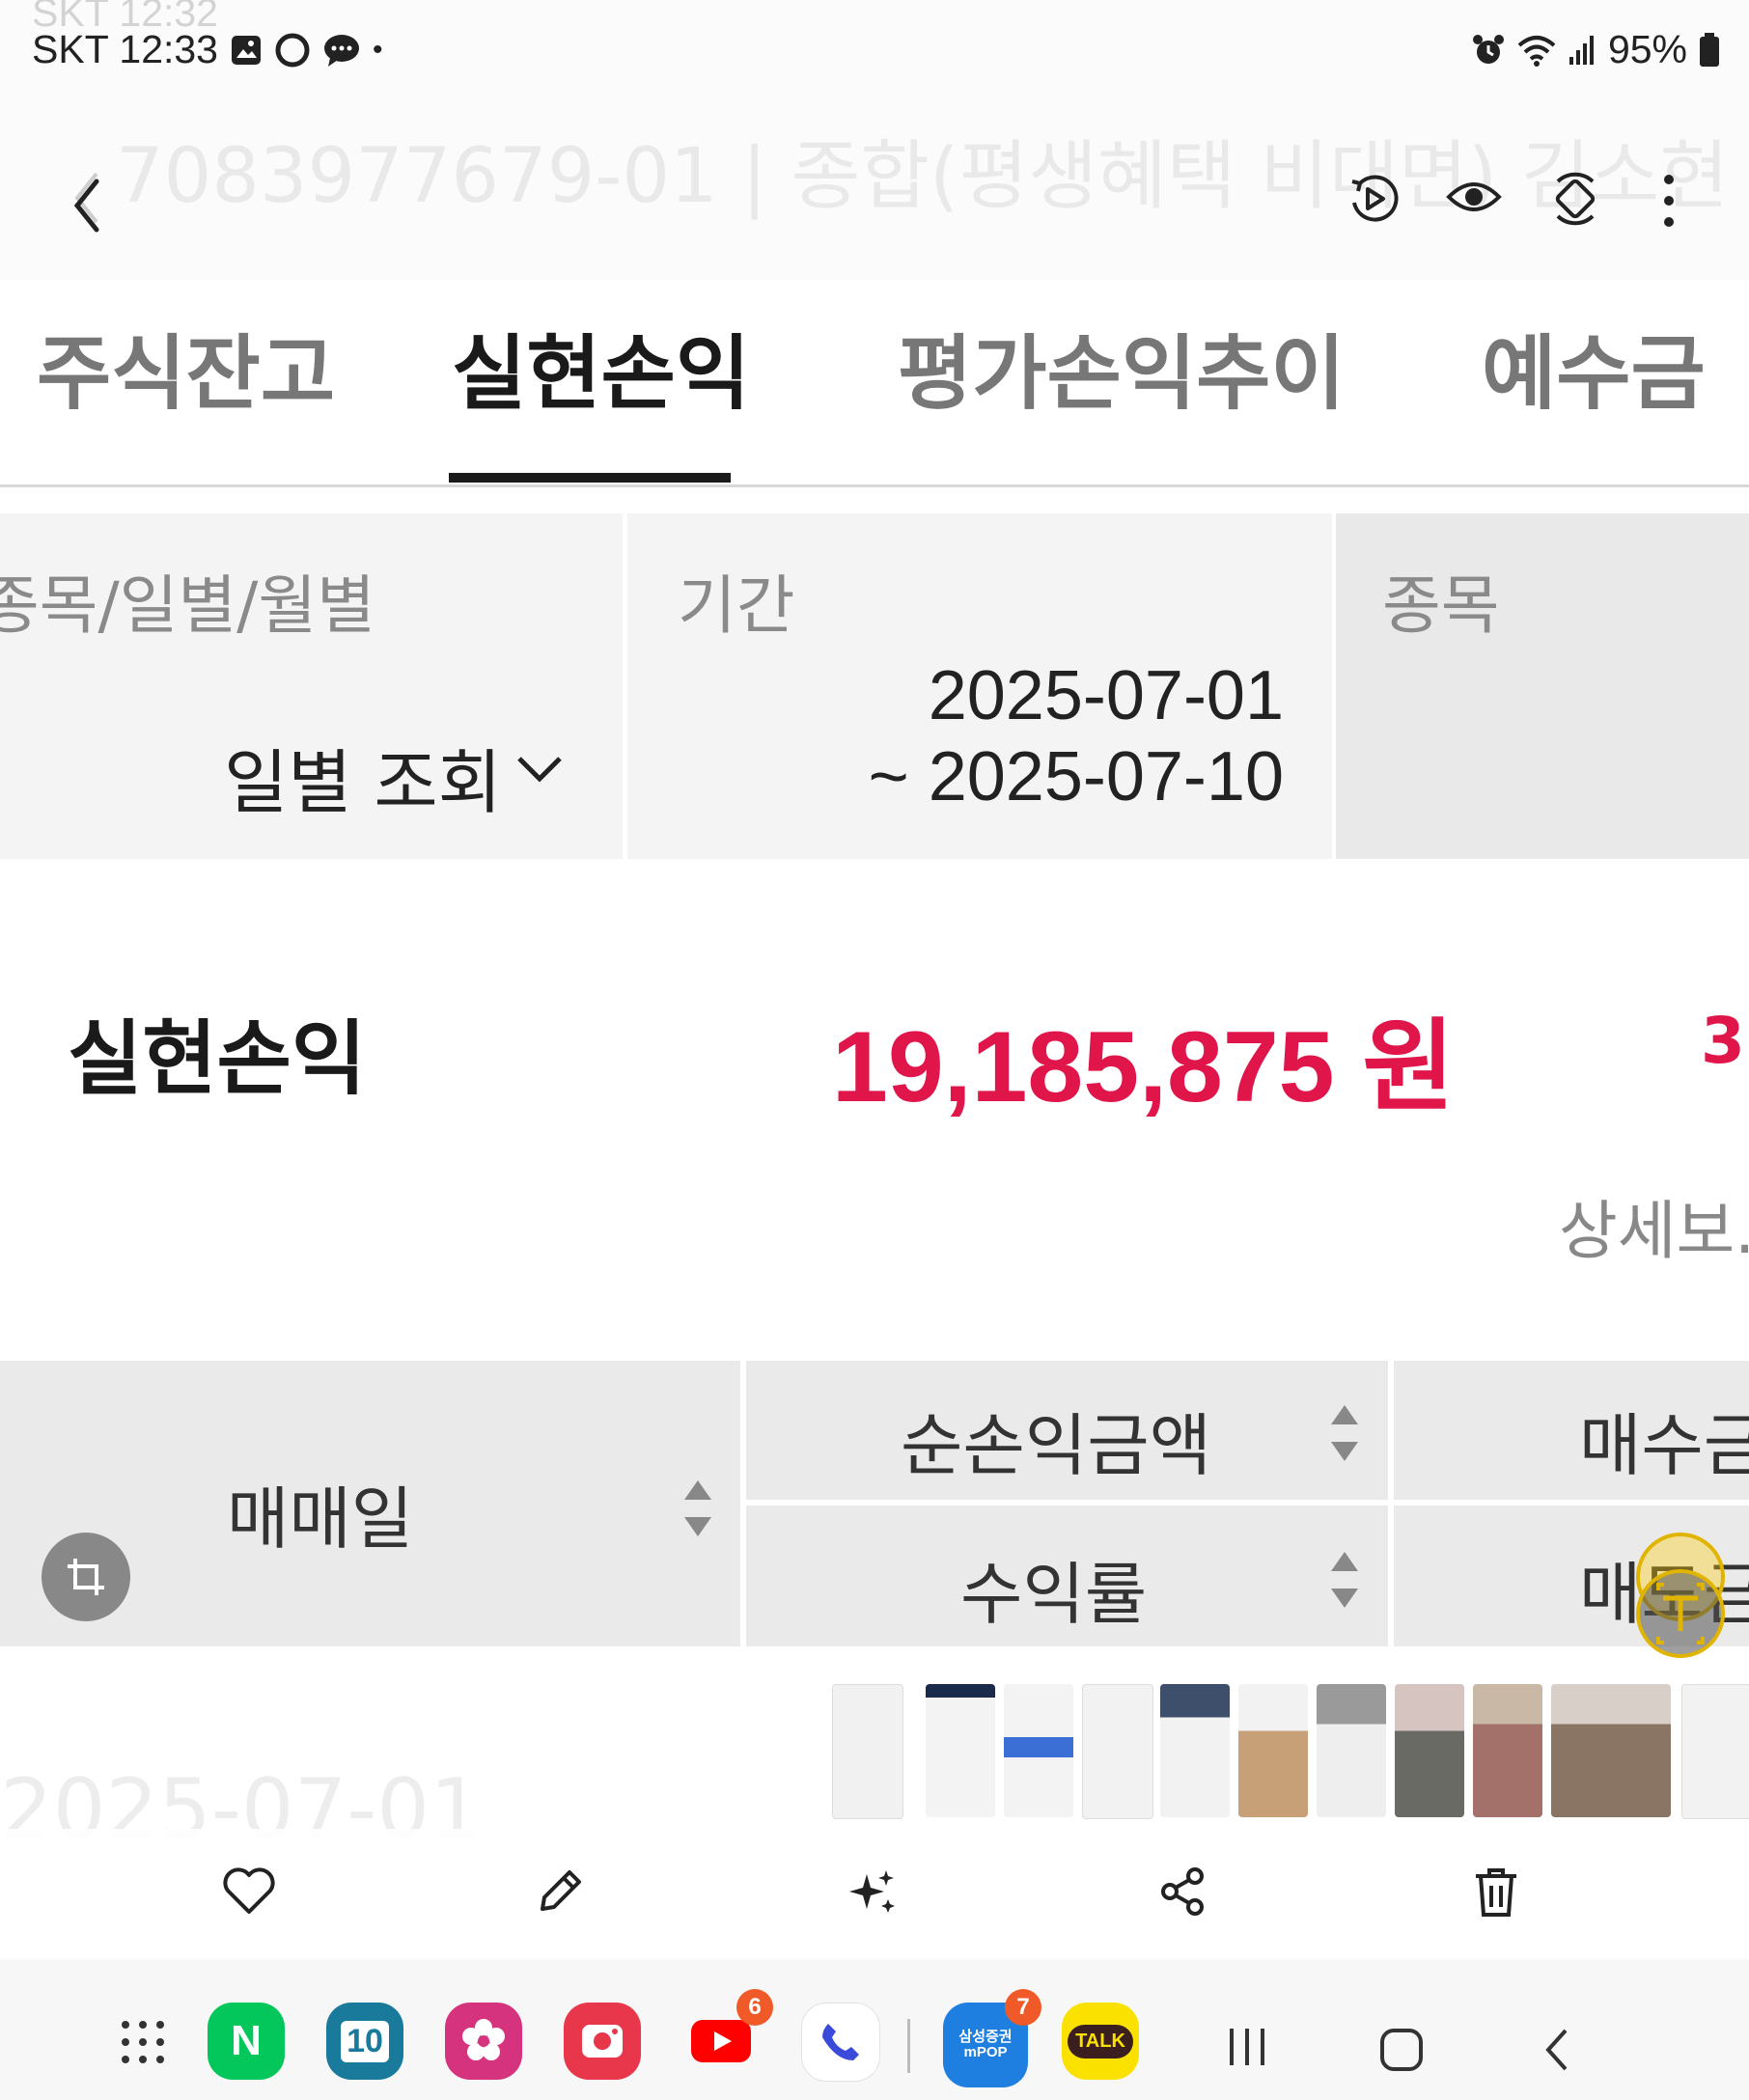  Describe the element at coordinates (292, 50) in the screenshot. I see `ring-icon` at that location.